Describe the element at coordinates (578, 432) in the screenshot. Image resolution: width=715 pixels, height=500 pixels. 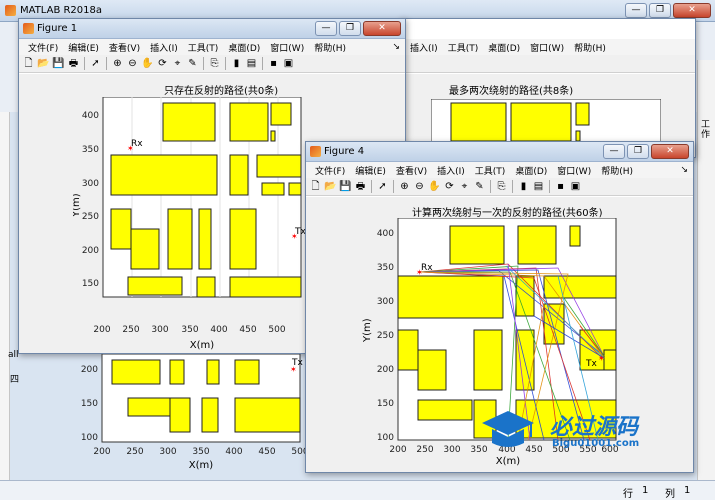
I see `watermark: 必过源码 Bigu01001.com` at that location.